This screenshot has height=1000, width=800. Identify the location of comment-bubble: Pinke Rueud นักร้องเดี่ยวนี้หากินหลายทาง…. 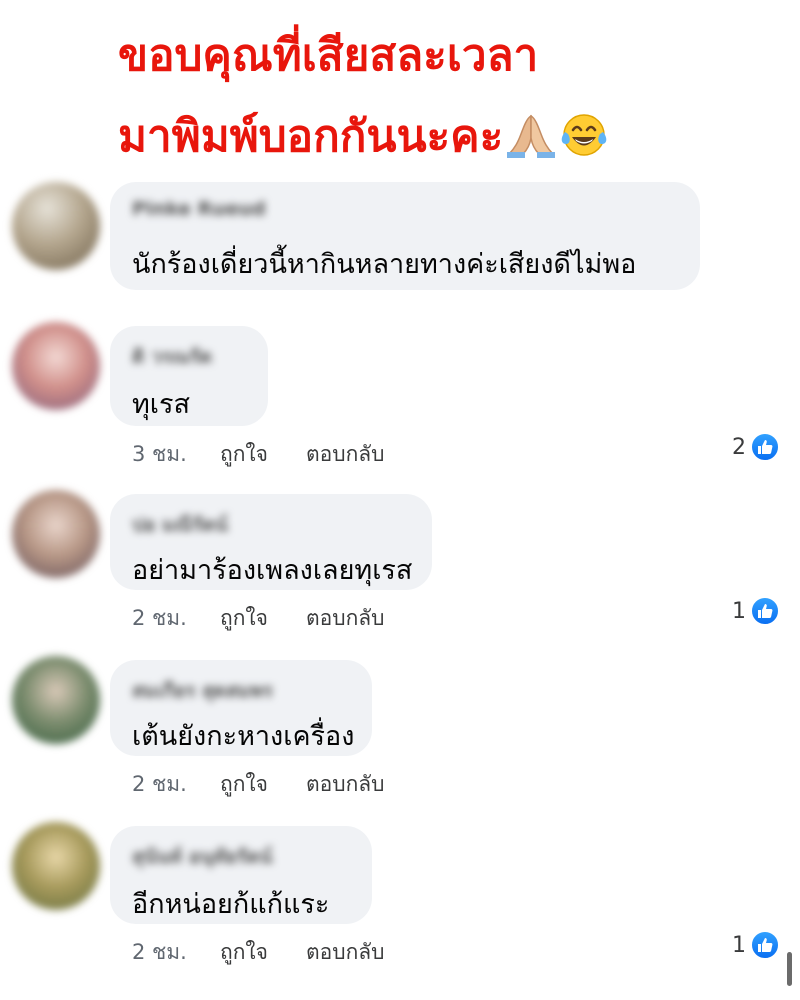
(405, 236).